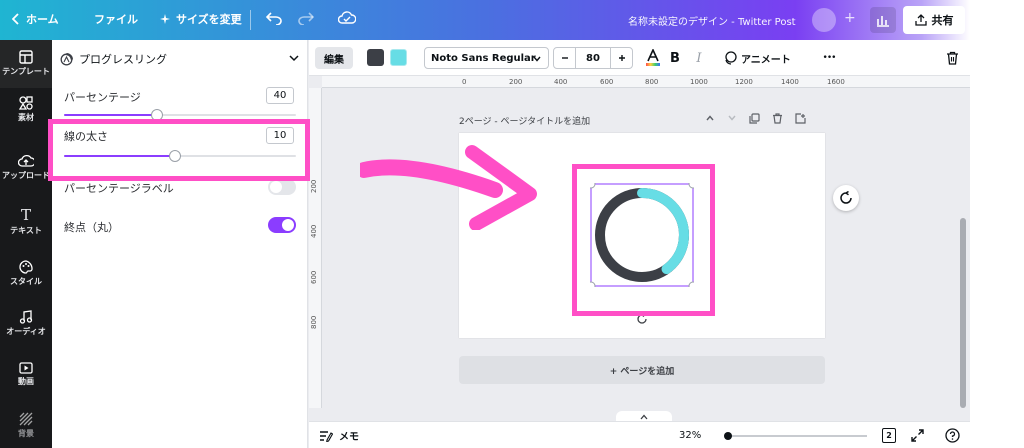  Describe the element at coordinates (800, 118) in the screenshot. I see `add-page-icon` at that location.